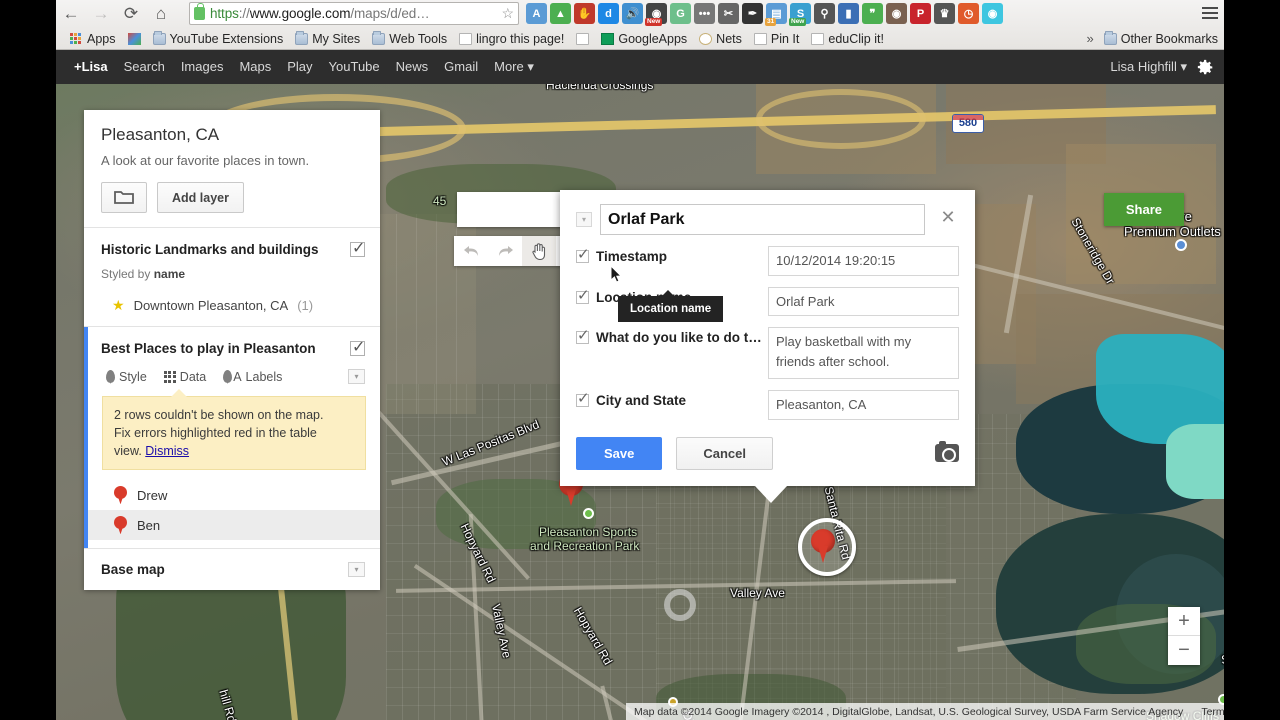  I want to click on list-item-ben: Ben, so click(232, 525).